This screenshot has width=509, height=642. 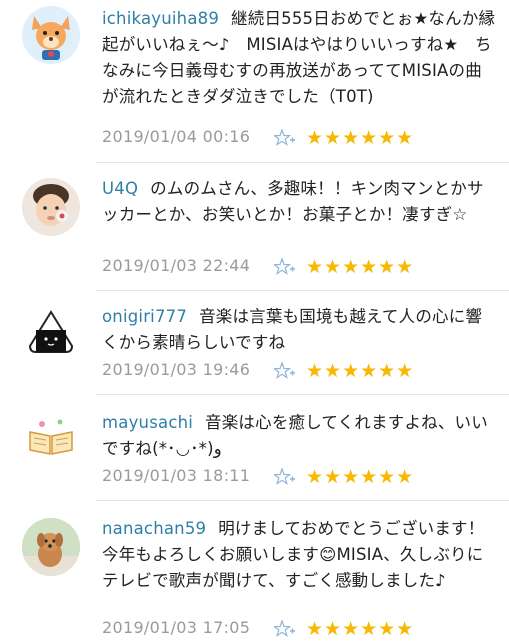 I want to click on open-book-icon, so click(x=51, y=437).